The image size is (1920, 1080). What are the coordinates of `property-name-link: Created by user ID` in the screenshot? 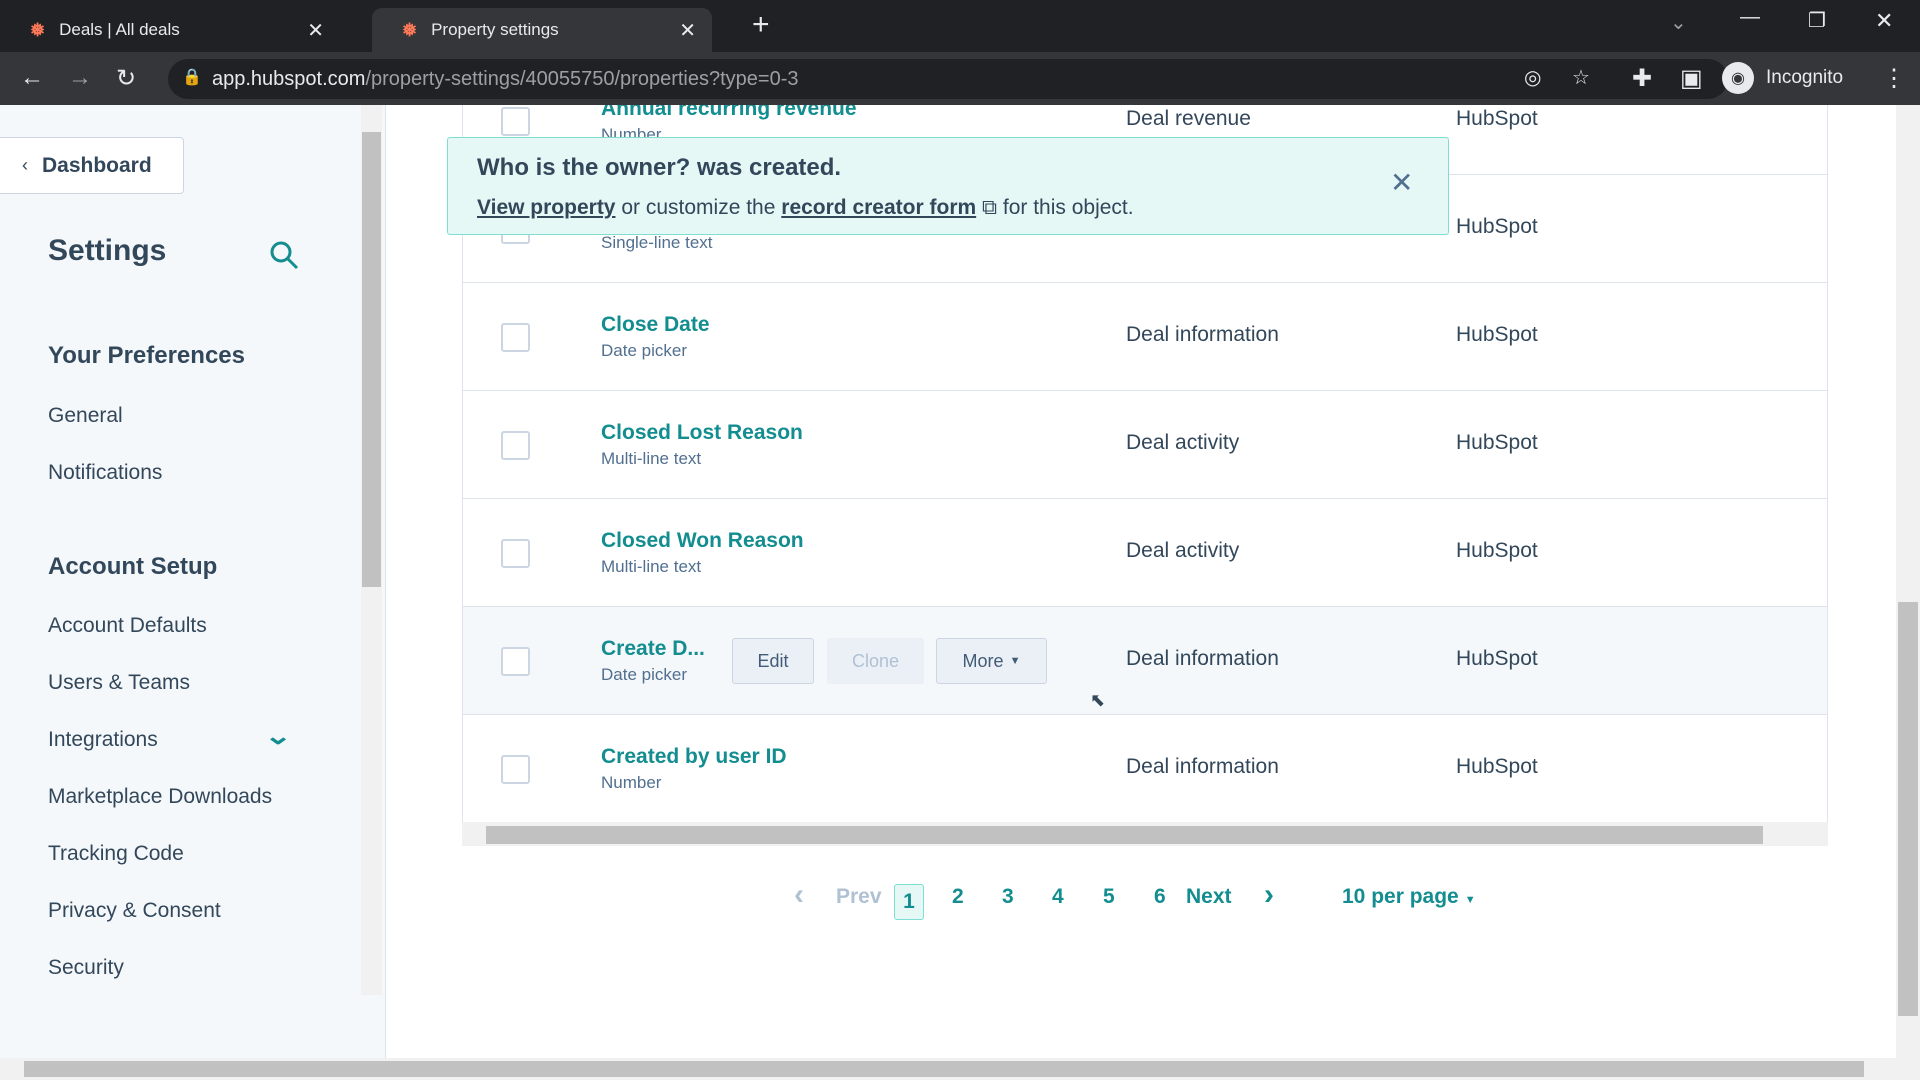 It's located at (694, 757).